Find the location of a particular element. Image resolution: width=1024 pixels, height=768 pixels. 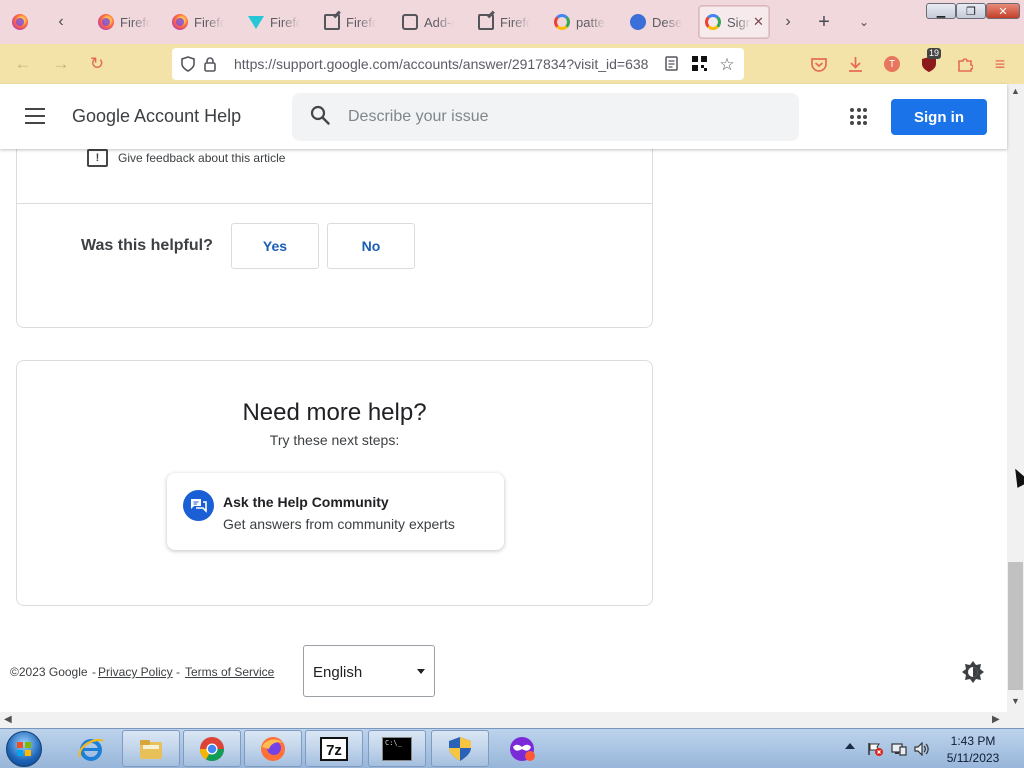

helpful-yes-button: Yes is located at coordinates (275, 246).